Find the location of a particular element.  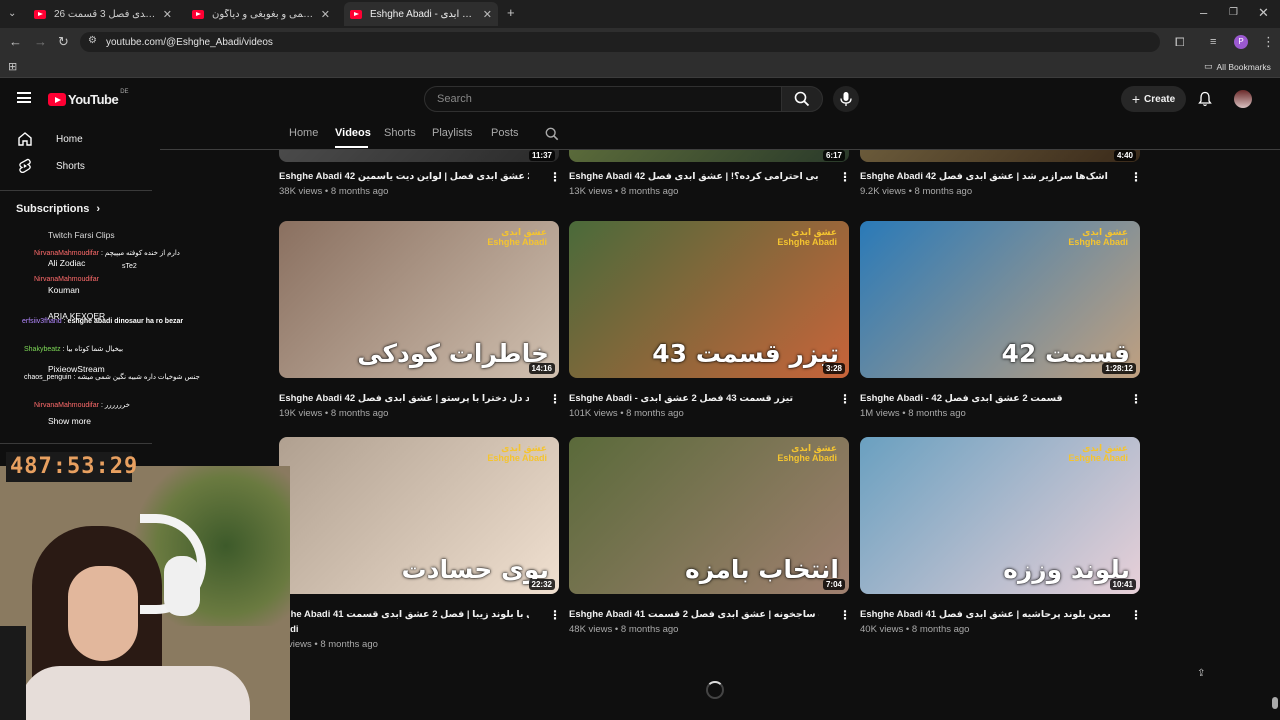

tab-shorts: Shorts is located at coordinates (400, 133).